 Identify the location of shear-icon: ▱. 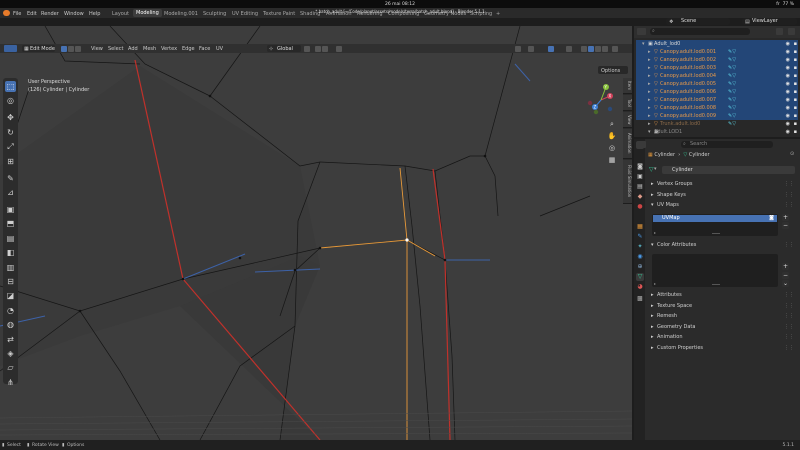
(10, 367).